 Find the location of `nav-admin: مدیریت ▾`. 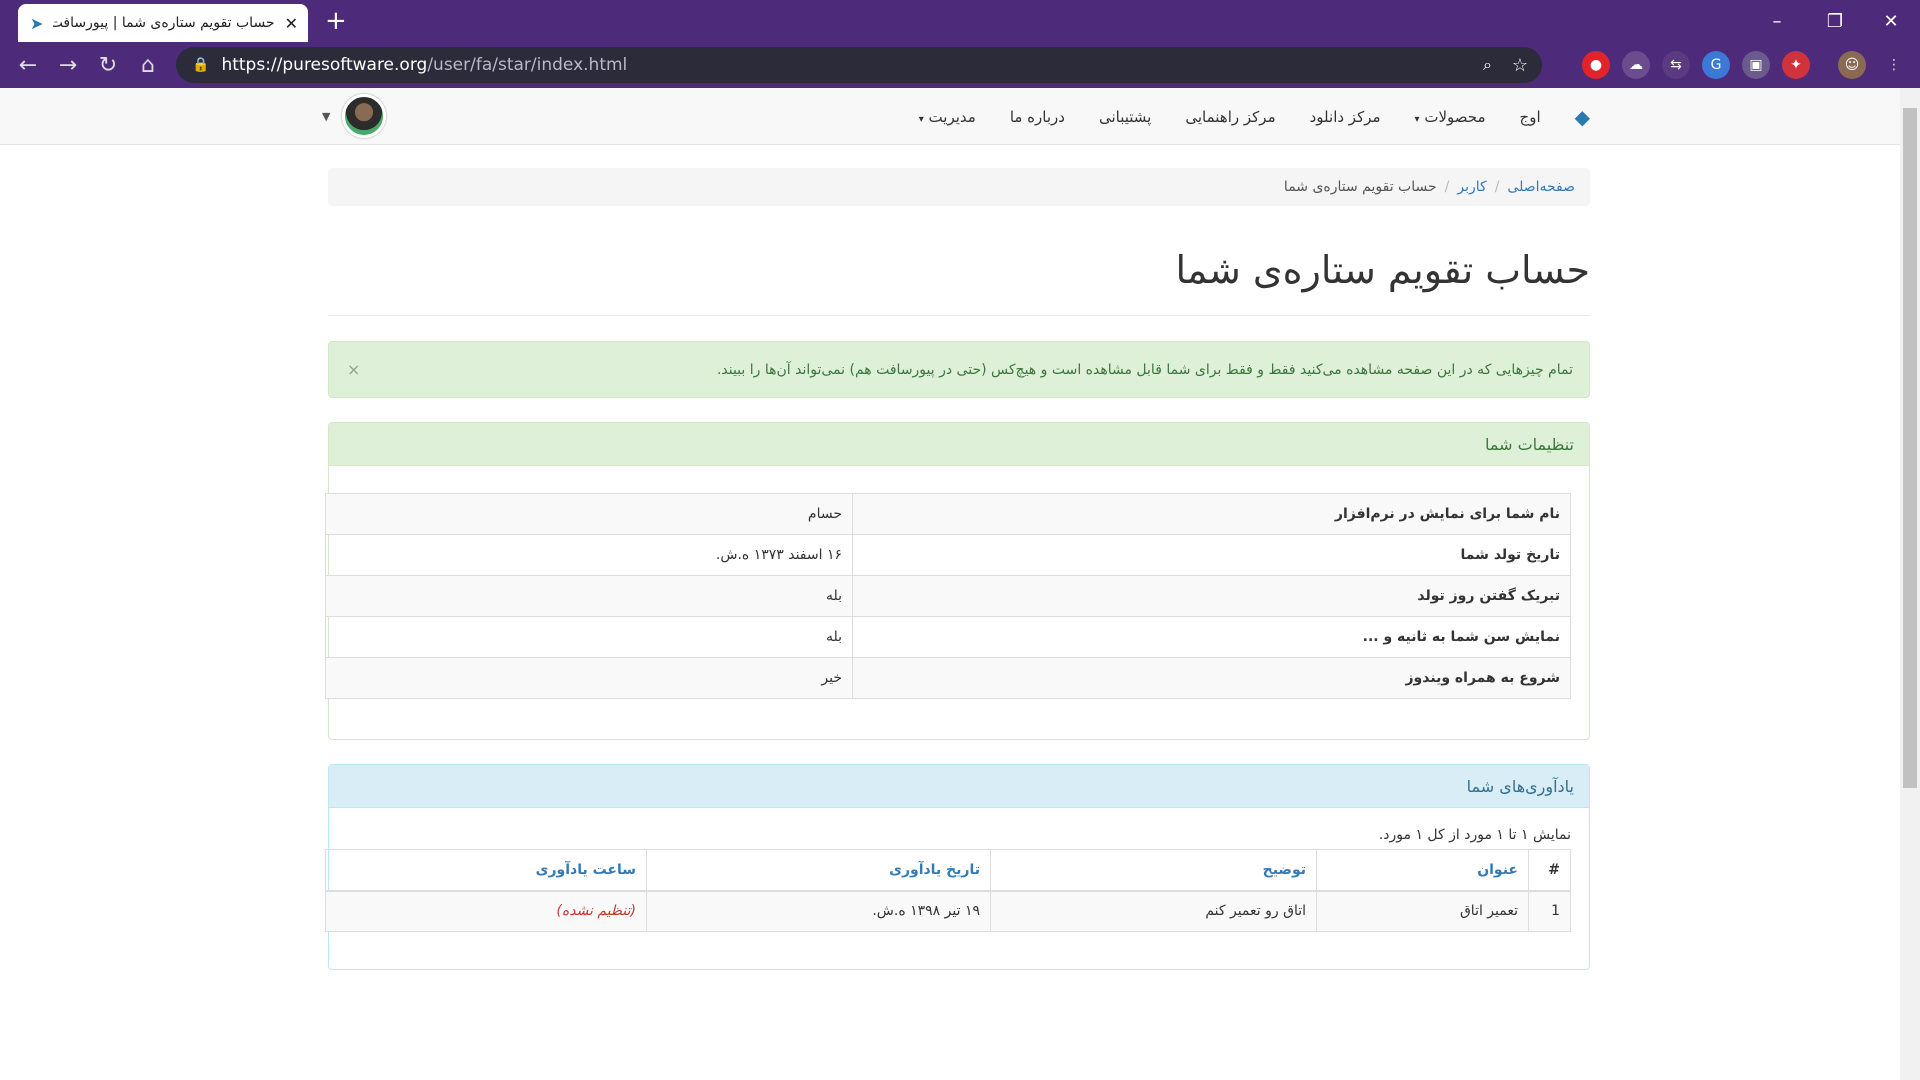

nav-admin: مدیریت ▾ is located at coordinates (947, 117).